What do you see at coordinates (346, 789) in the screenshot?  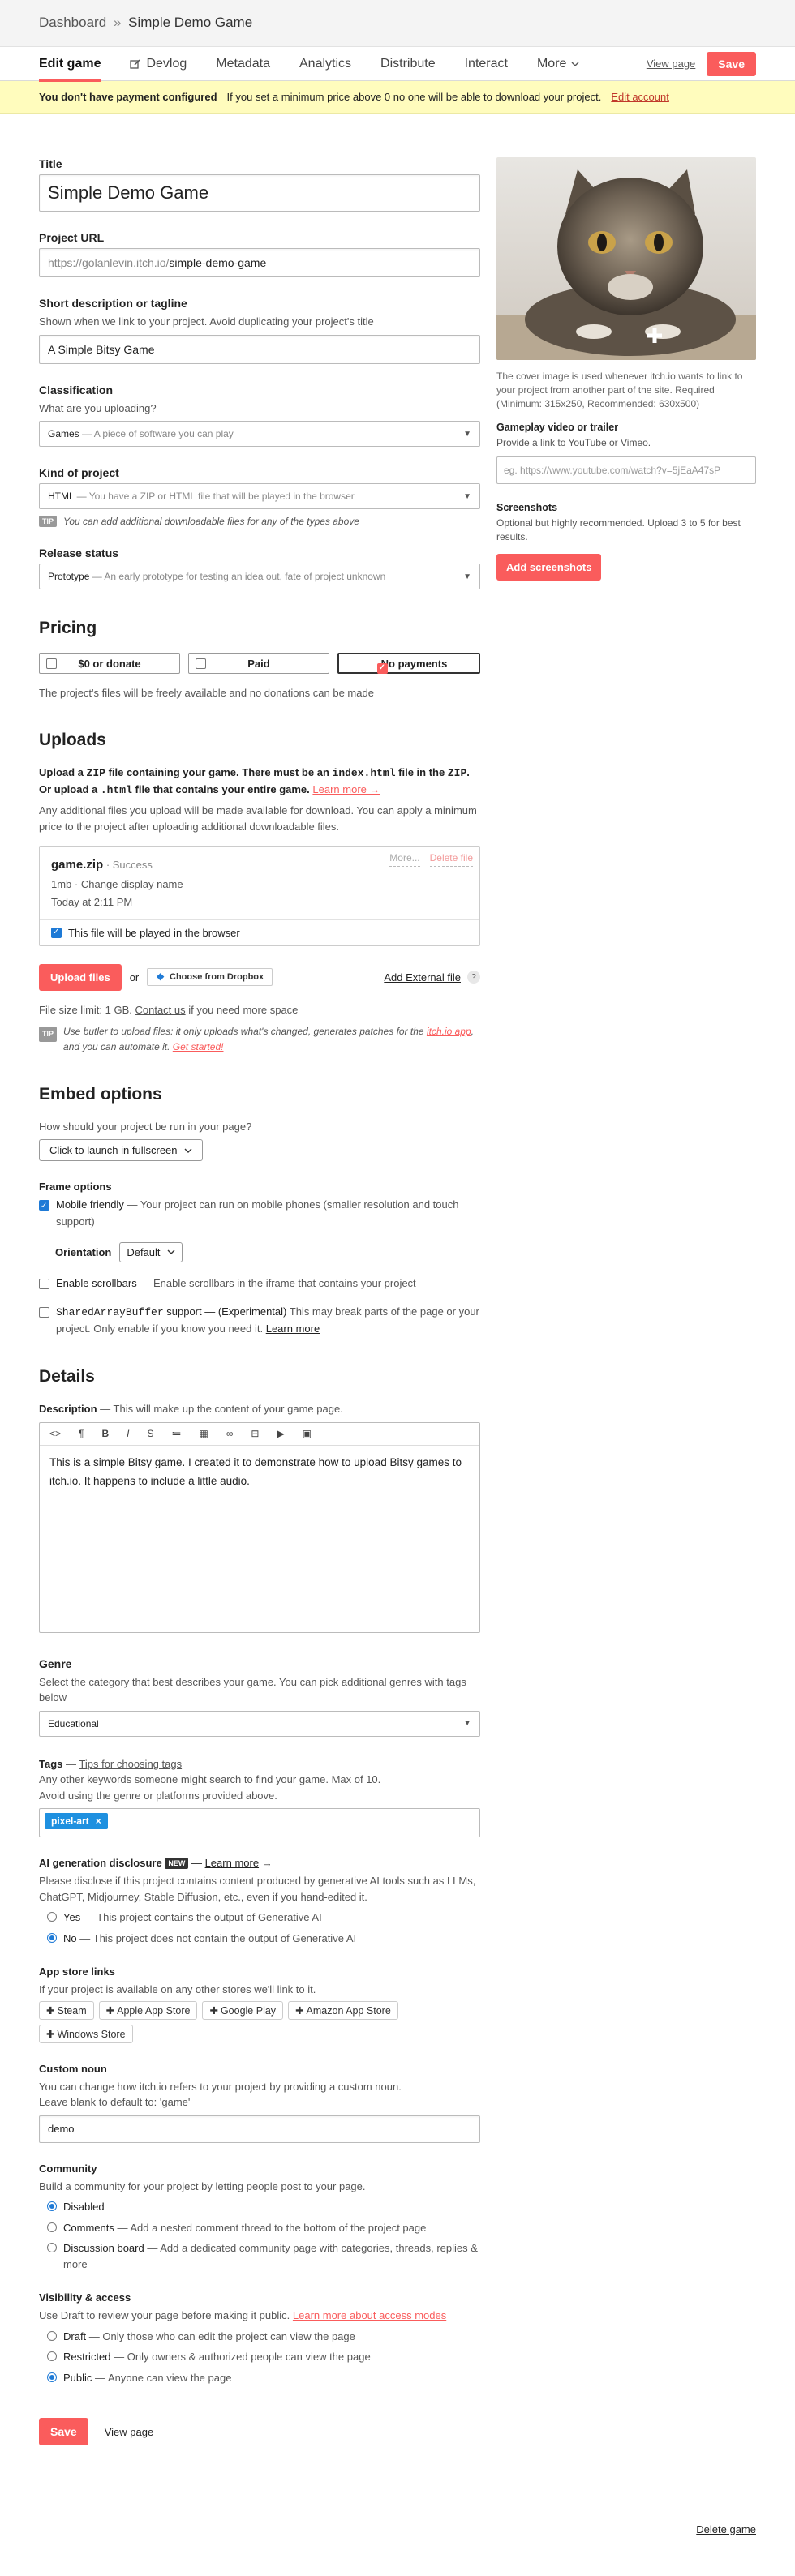 I see `uploads-learn-more: Learn more →` at bounding box center [346, 789].